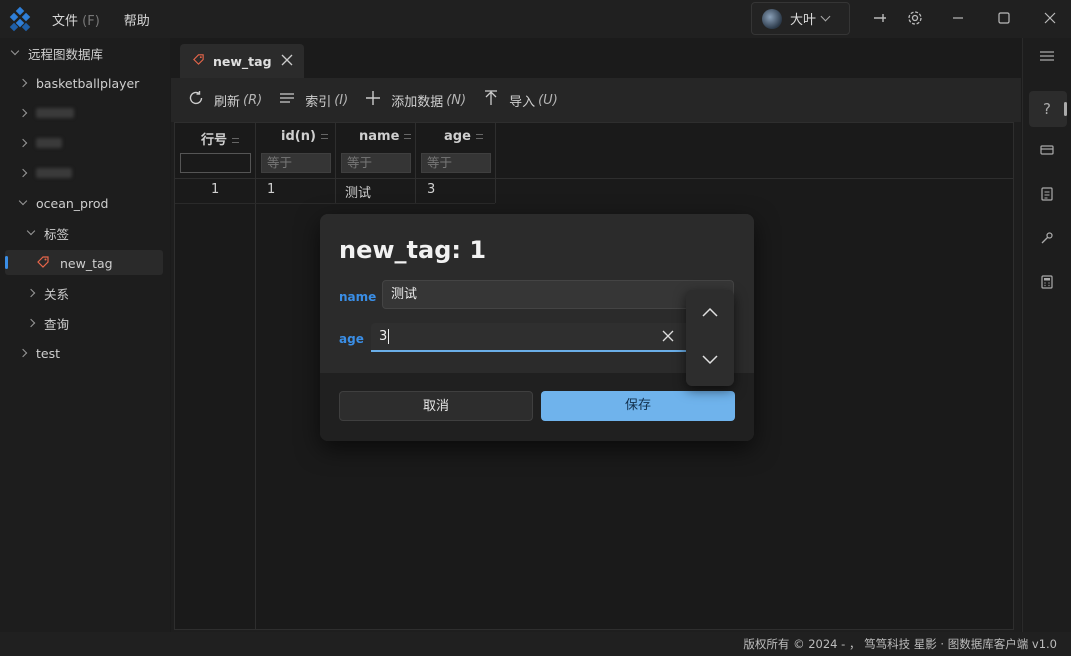  What do you see at coordinates (415, 100) in the screenshot?
I see `add-data-button: 添加数据 (N)` at bounding box center [415, 100].